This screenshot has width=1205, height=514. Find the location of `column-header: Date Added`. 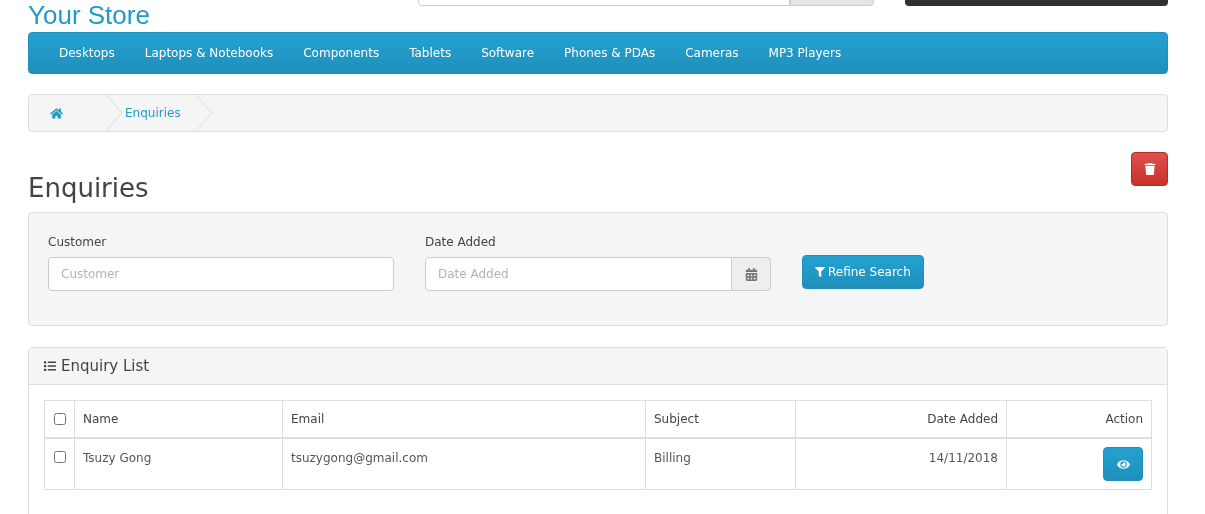

column-header: Date Added is located at coordinates (962, 419).